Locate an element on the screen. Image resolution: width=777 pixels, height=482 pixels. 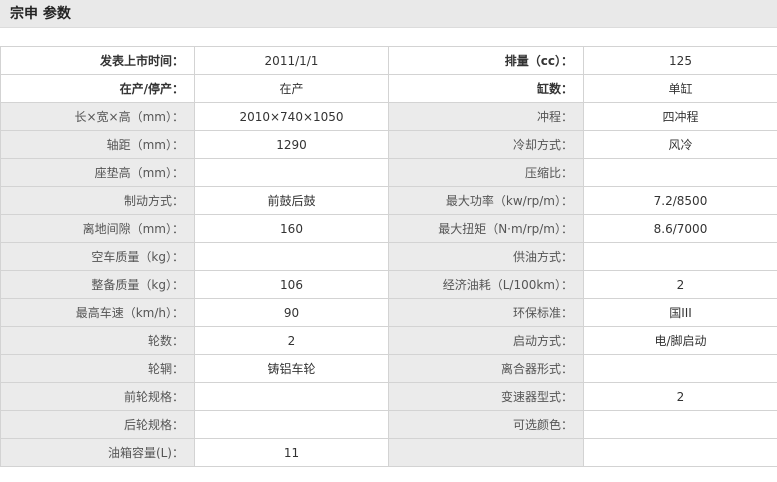
spec-value: 2010×740×1050 is located at coordinates (291, 116).